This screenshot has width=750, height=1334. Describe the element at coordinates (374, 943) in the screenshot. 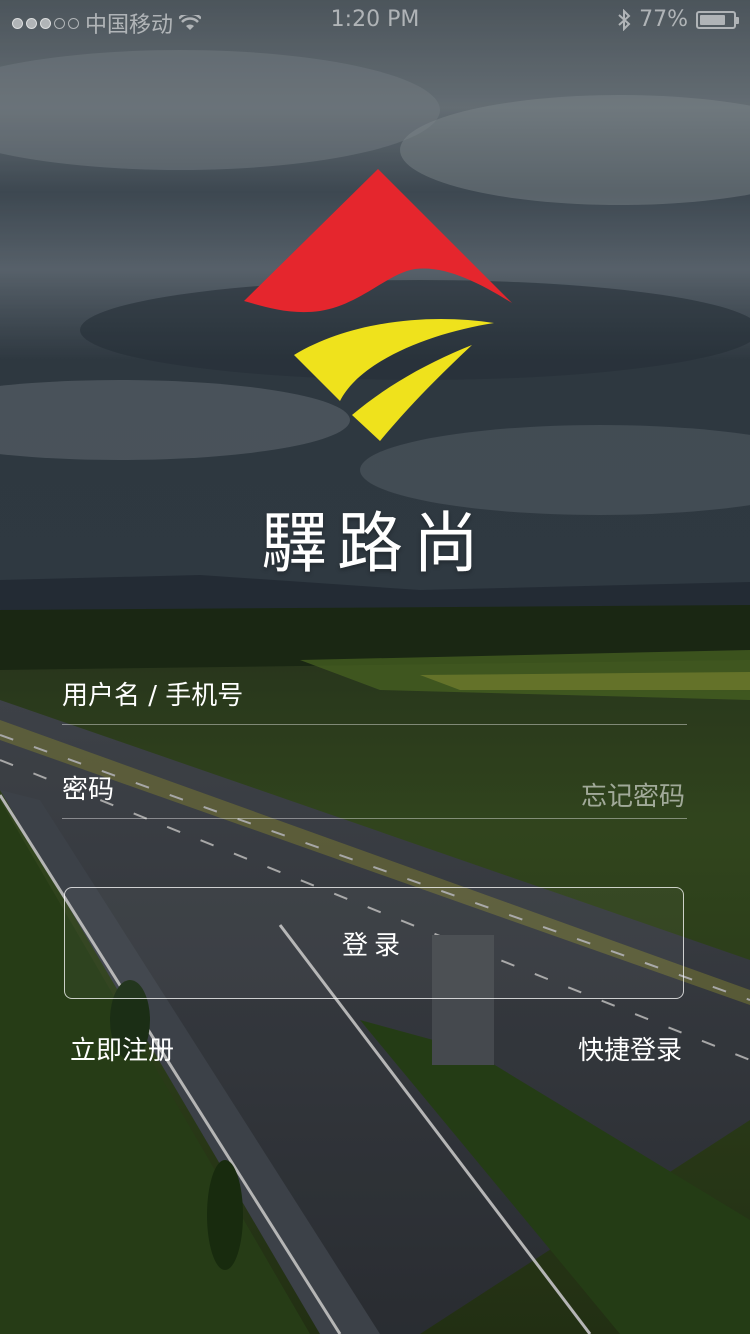

I see `login-button: 登录` at that location.